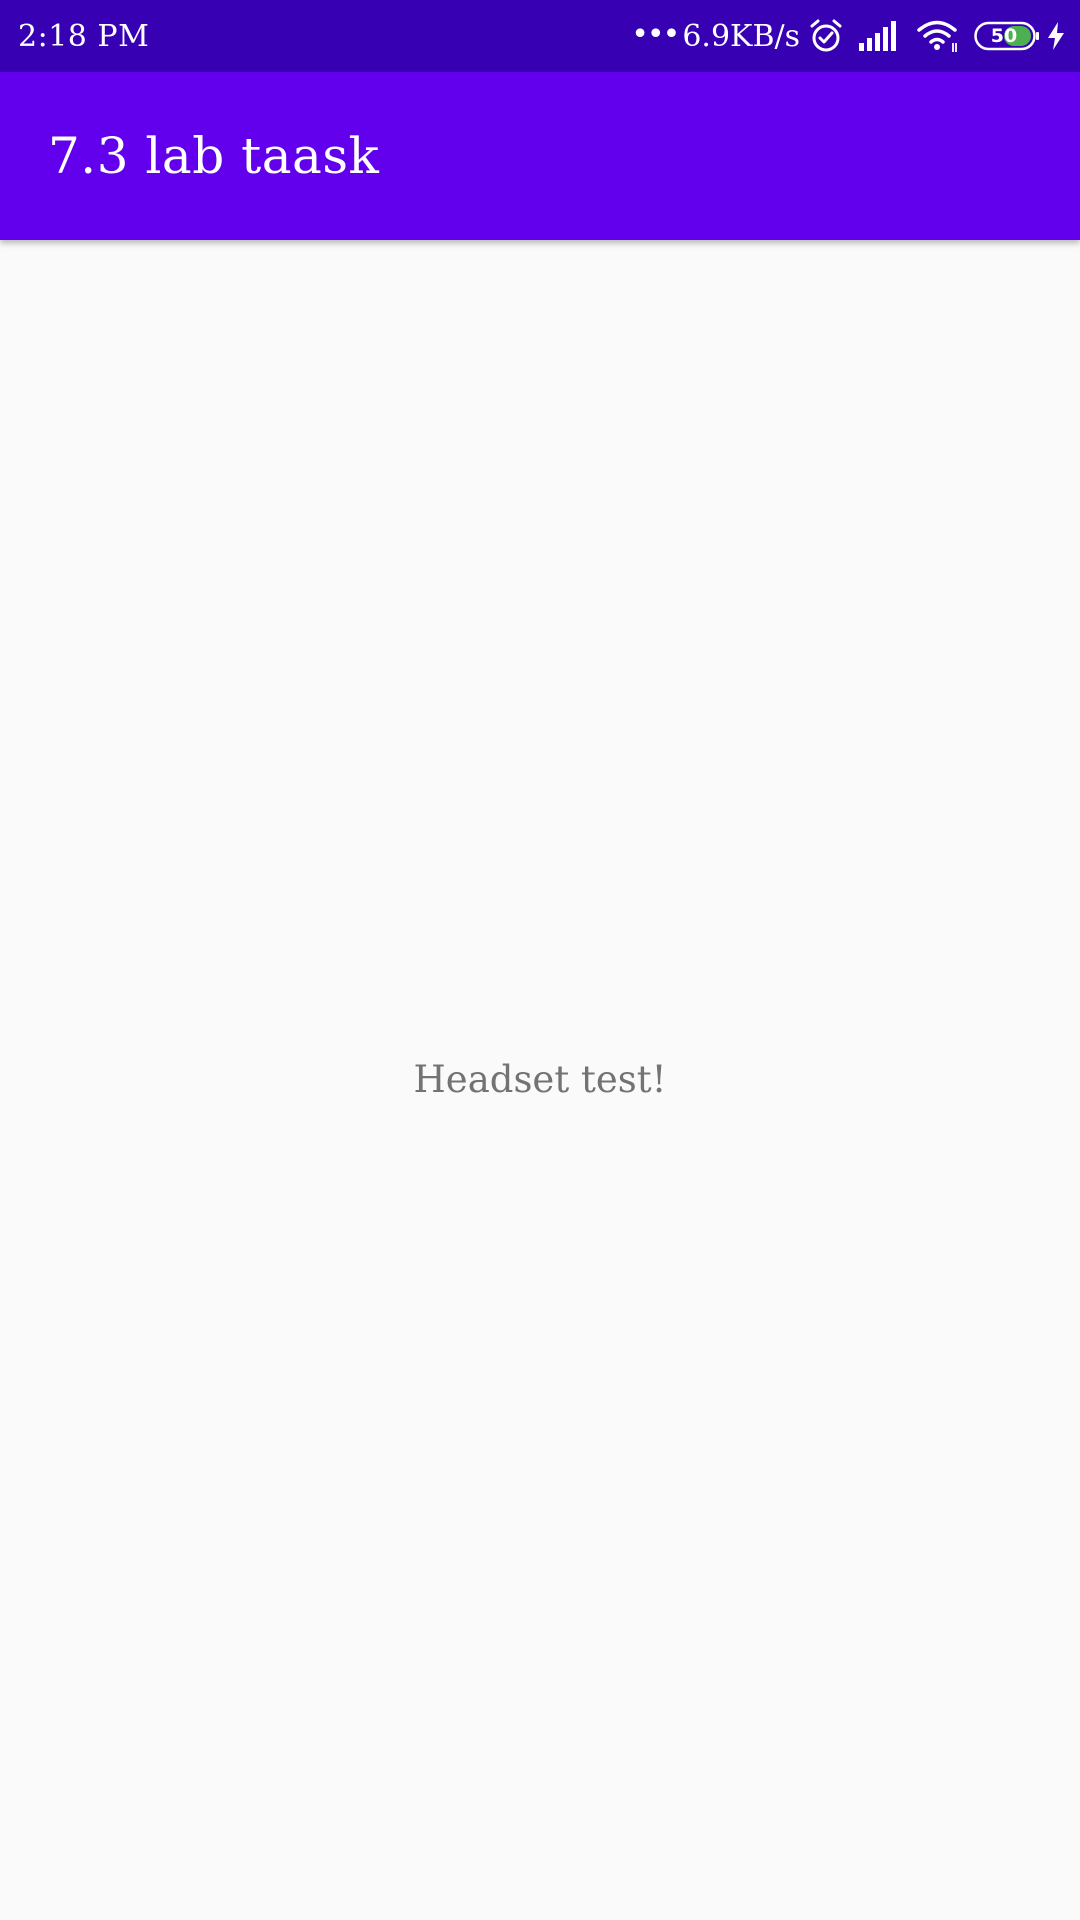 The width and height of the screenshot is (1080, 1920). I want to click on status-time: 2:18 PM, so click(84, 36).